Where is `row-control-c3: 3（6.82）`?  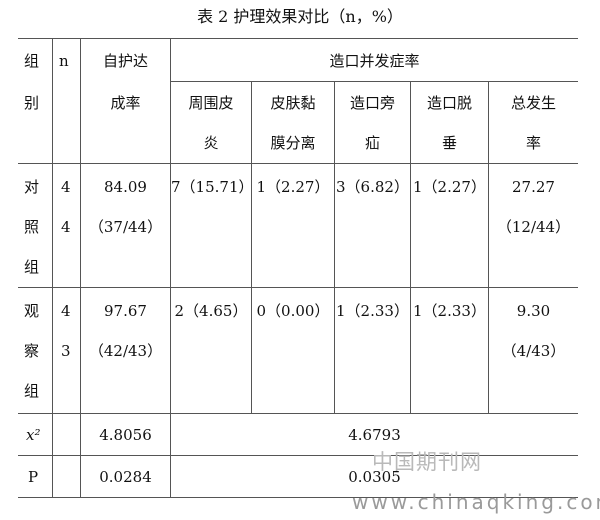
row-control-c3: 3（6.82） is located at coordinates (372, 187).